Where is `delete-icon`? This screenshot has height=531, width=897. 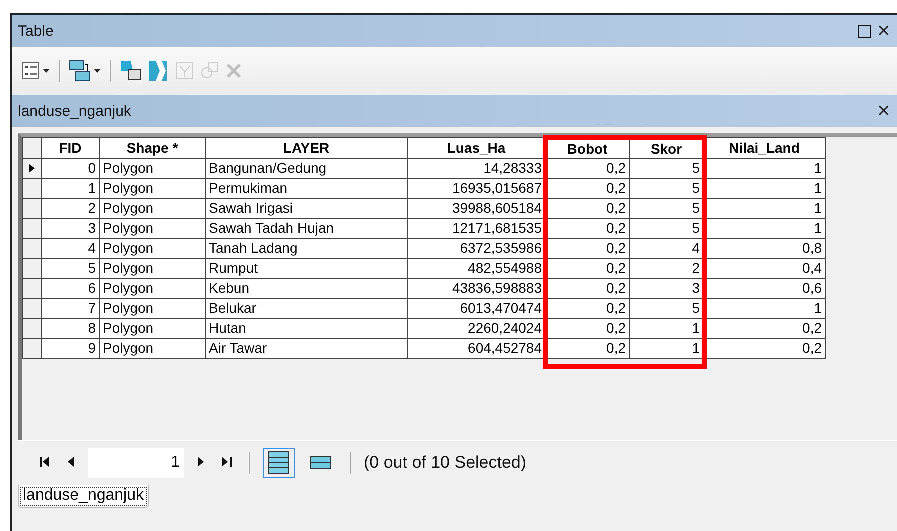 delete-icon is located at coordinates (234, 71).